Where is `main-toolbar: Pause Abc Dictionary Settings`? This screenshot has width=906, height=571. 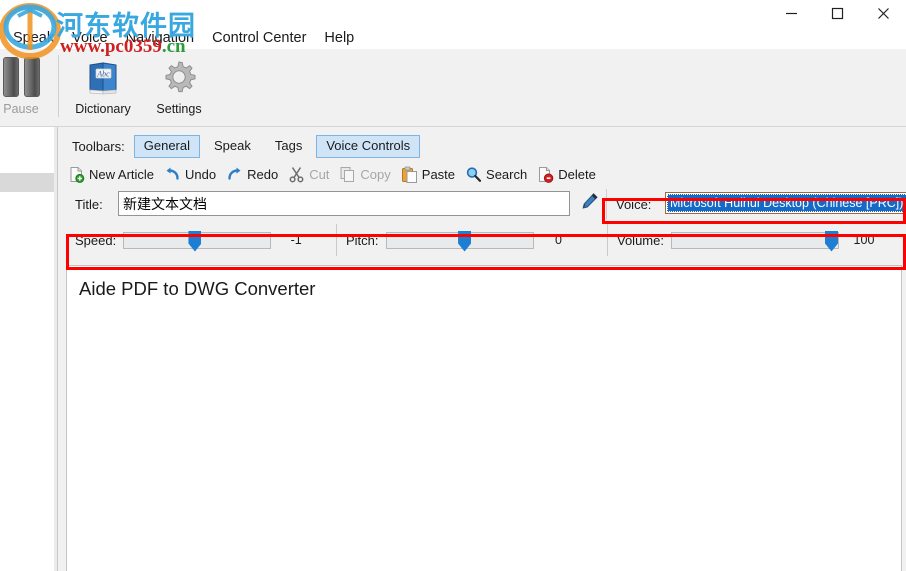
main-toolbar: Pause Abc Dictionary Settings is located at coordinates (453, 88).